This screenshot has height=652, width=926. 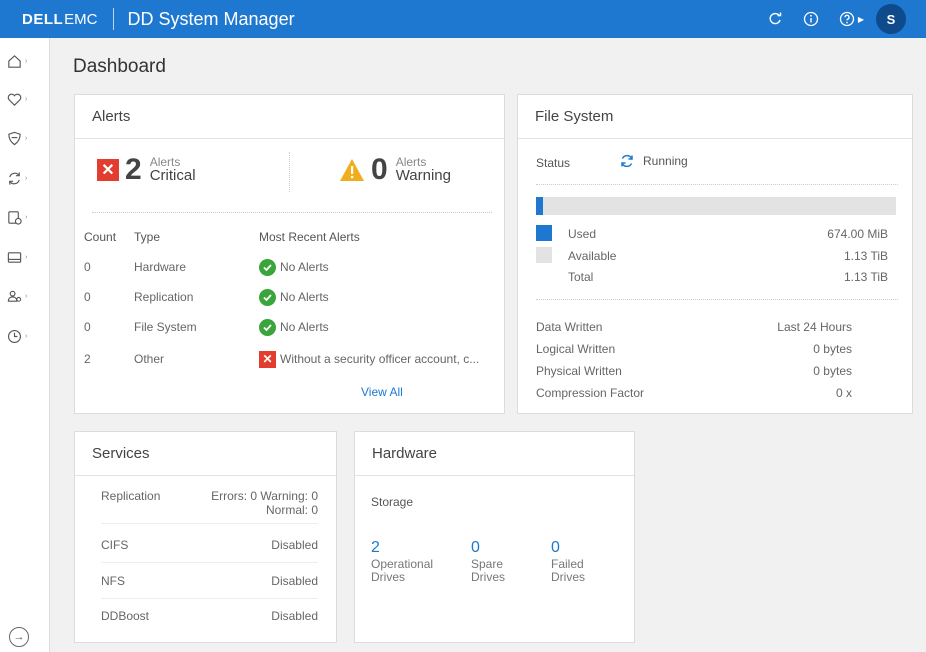 What do you see at coordinates (857, 234) in the screenshot?
I see `used-value: 674.00 MiB` at bounding box center [857, 234].